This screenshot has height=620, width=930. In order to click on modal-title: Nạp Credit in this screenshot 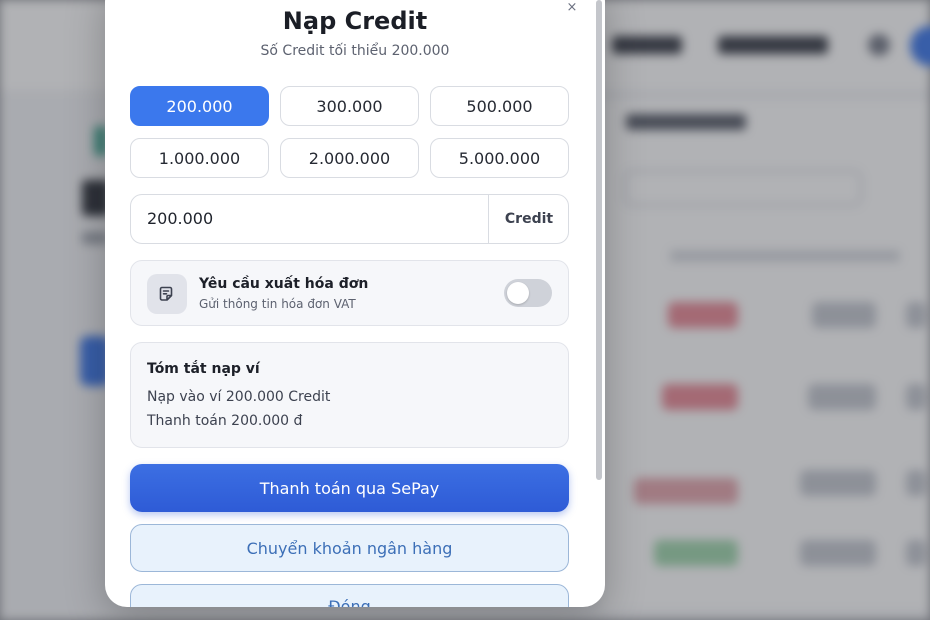, I will do `click(355, 21)`.